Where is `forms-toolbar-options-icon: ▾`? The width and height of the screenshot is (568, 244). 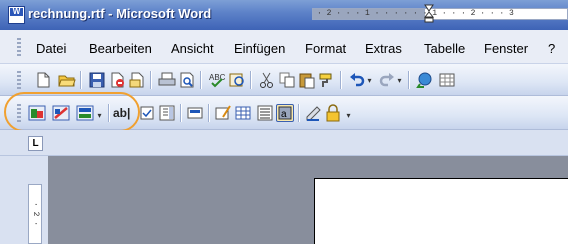
forms-toolbar-options-icon: ▾ is located at coordinates (348, 115).